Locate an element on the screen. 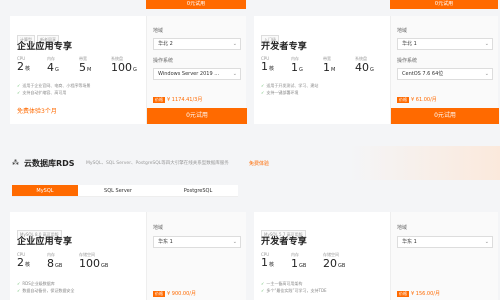 Image resolution: width=500 pixels, height=300 pixels. spec-bandwidth: 带宽 5M is located at coordinates (85, 66).